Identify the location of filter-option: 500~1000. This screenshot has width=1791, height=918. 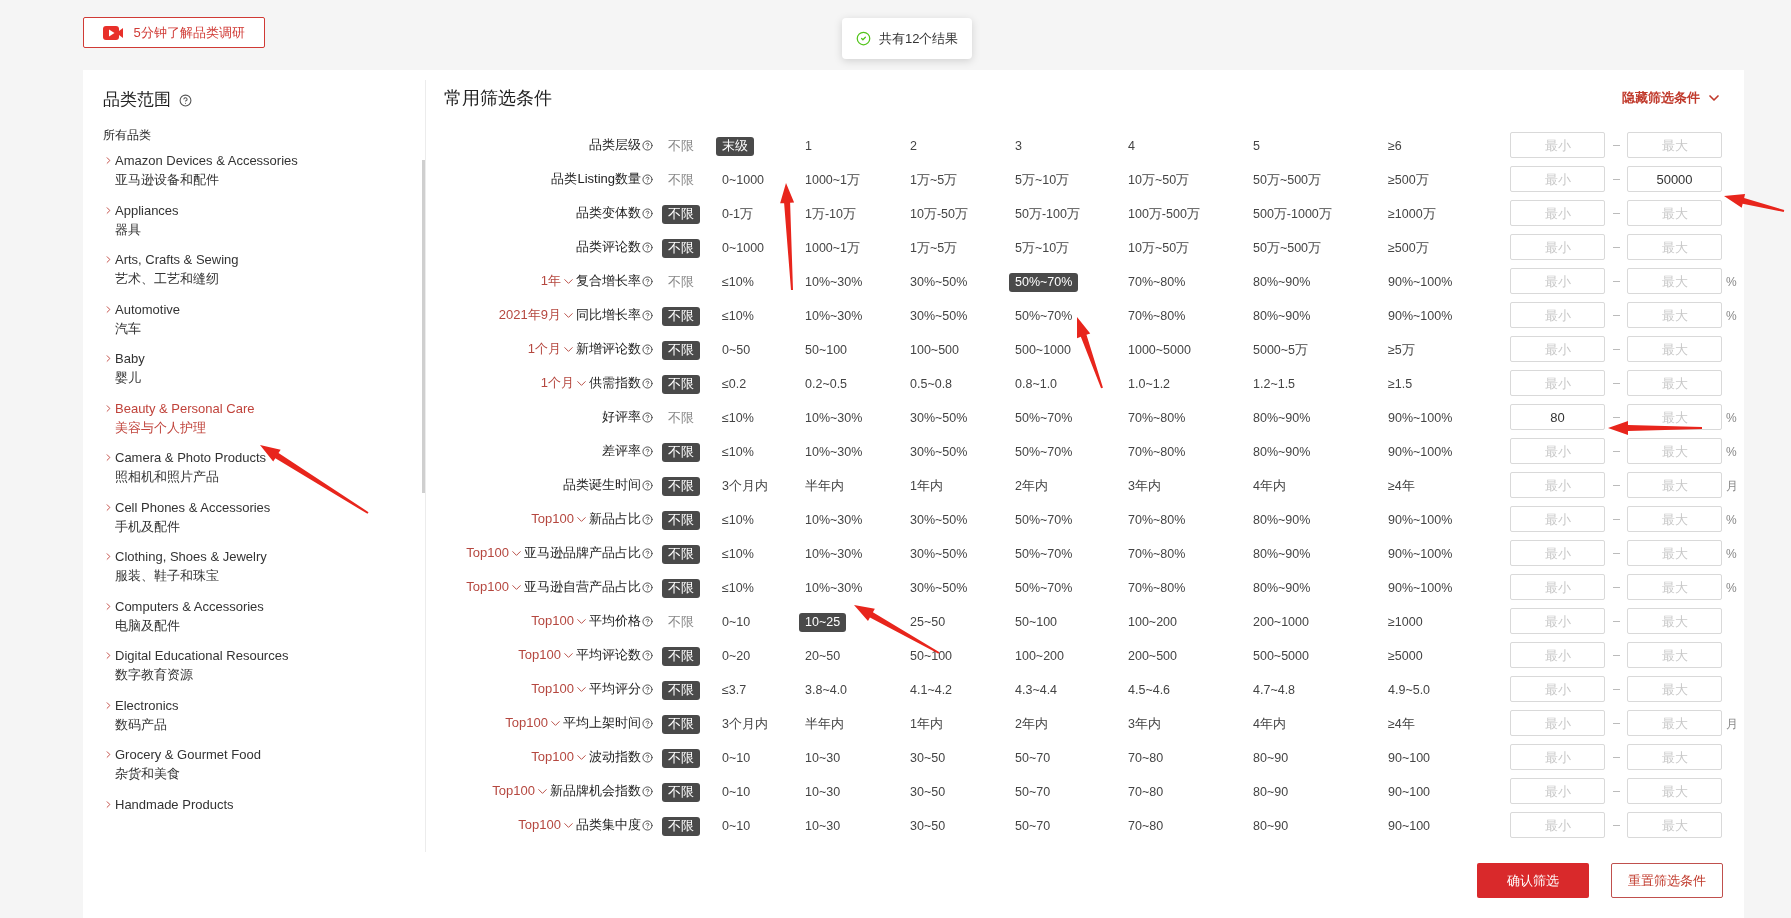
(1043, 350).